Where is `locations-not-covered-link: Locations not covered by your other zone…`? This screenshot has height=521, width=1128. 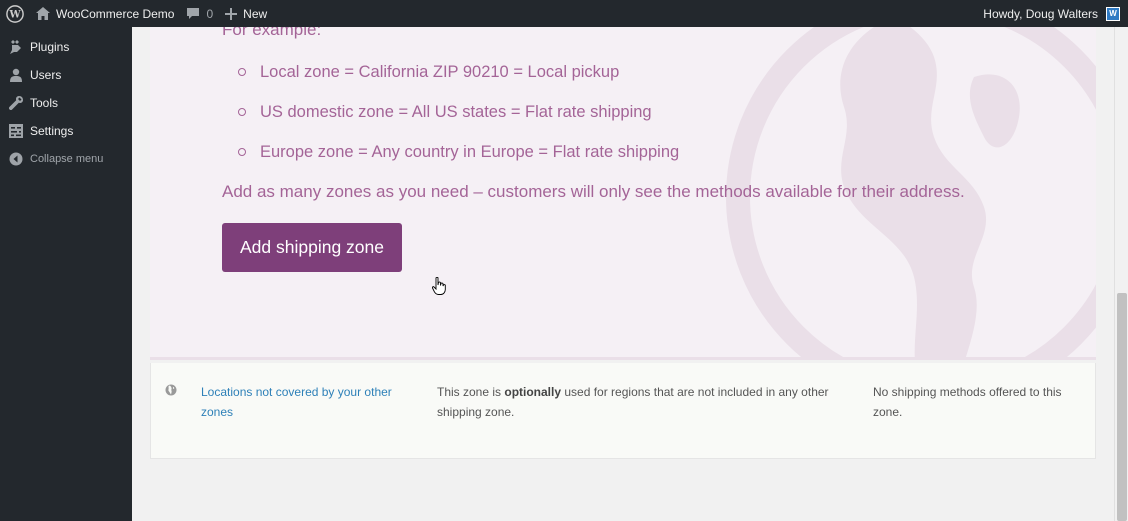 locations-not-covered-link: Locations not covered by your other zone… is located at coordinates (301, 402).